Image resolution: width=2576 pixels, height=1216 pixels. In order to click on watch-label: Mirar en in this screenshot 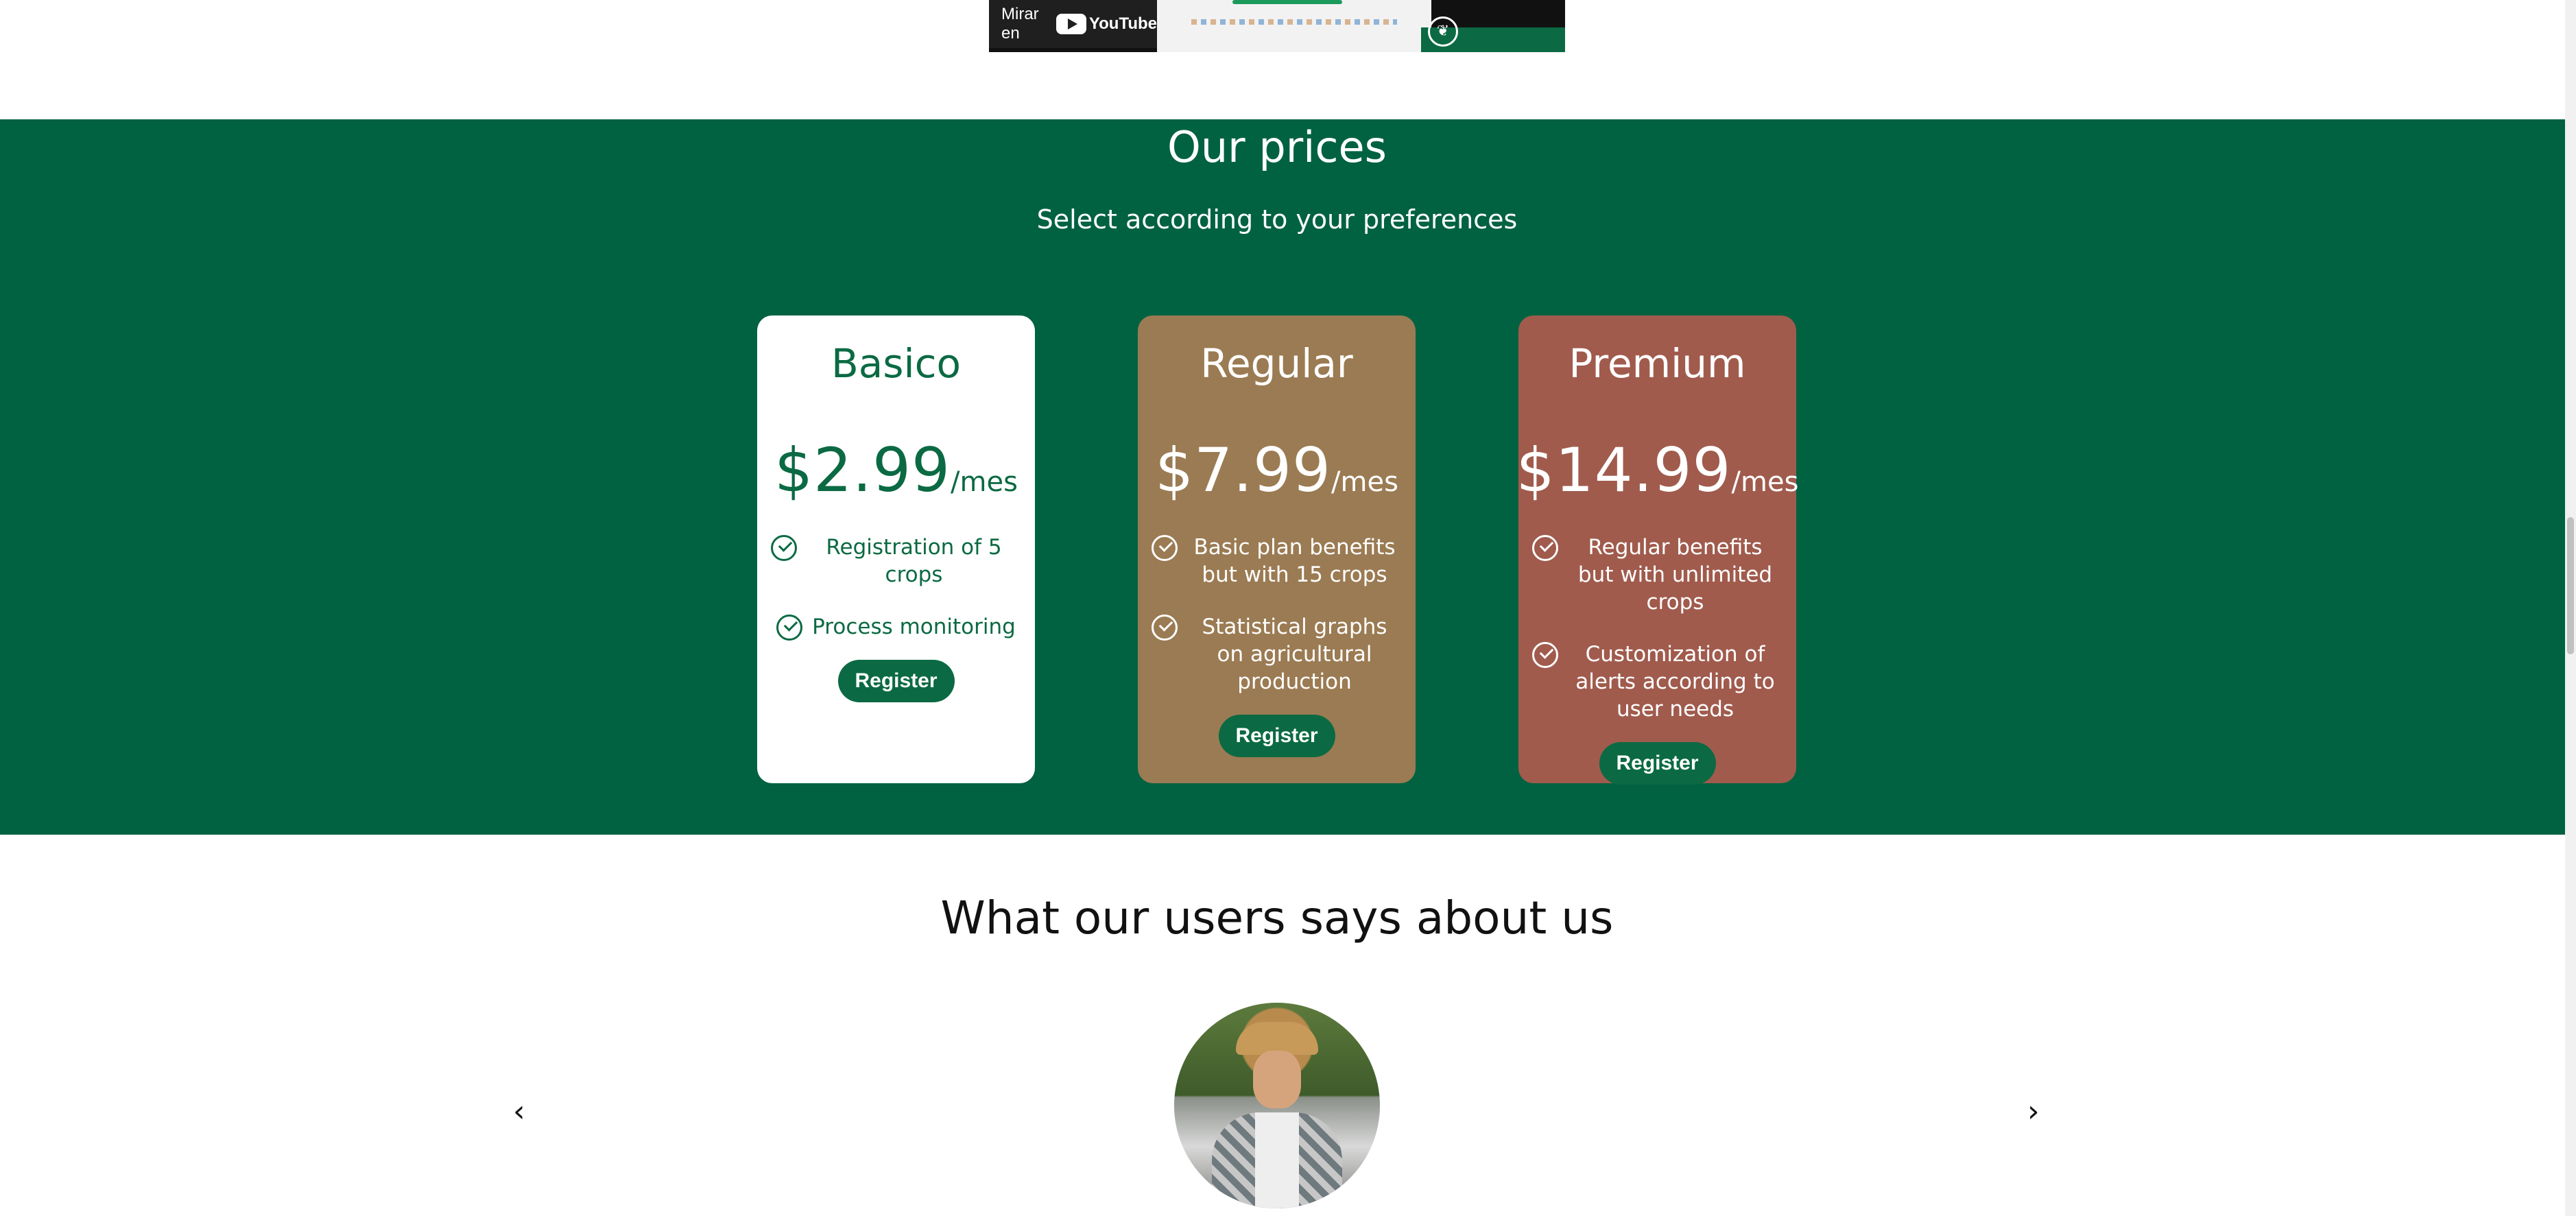, I will do `click(1020, 24)`.